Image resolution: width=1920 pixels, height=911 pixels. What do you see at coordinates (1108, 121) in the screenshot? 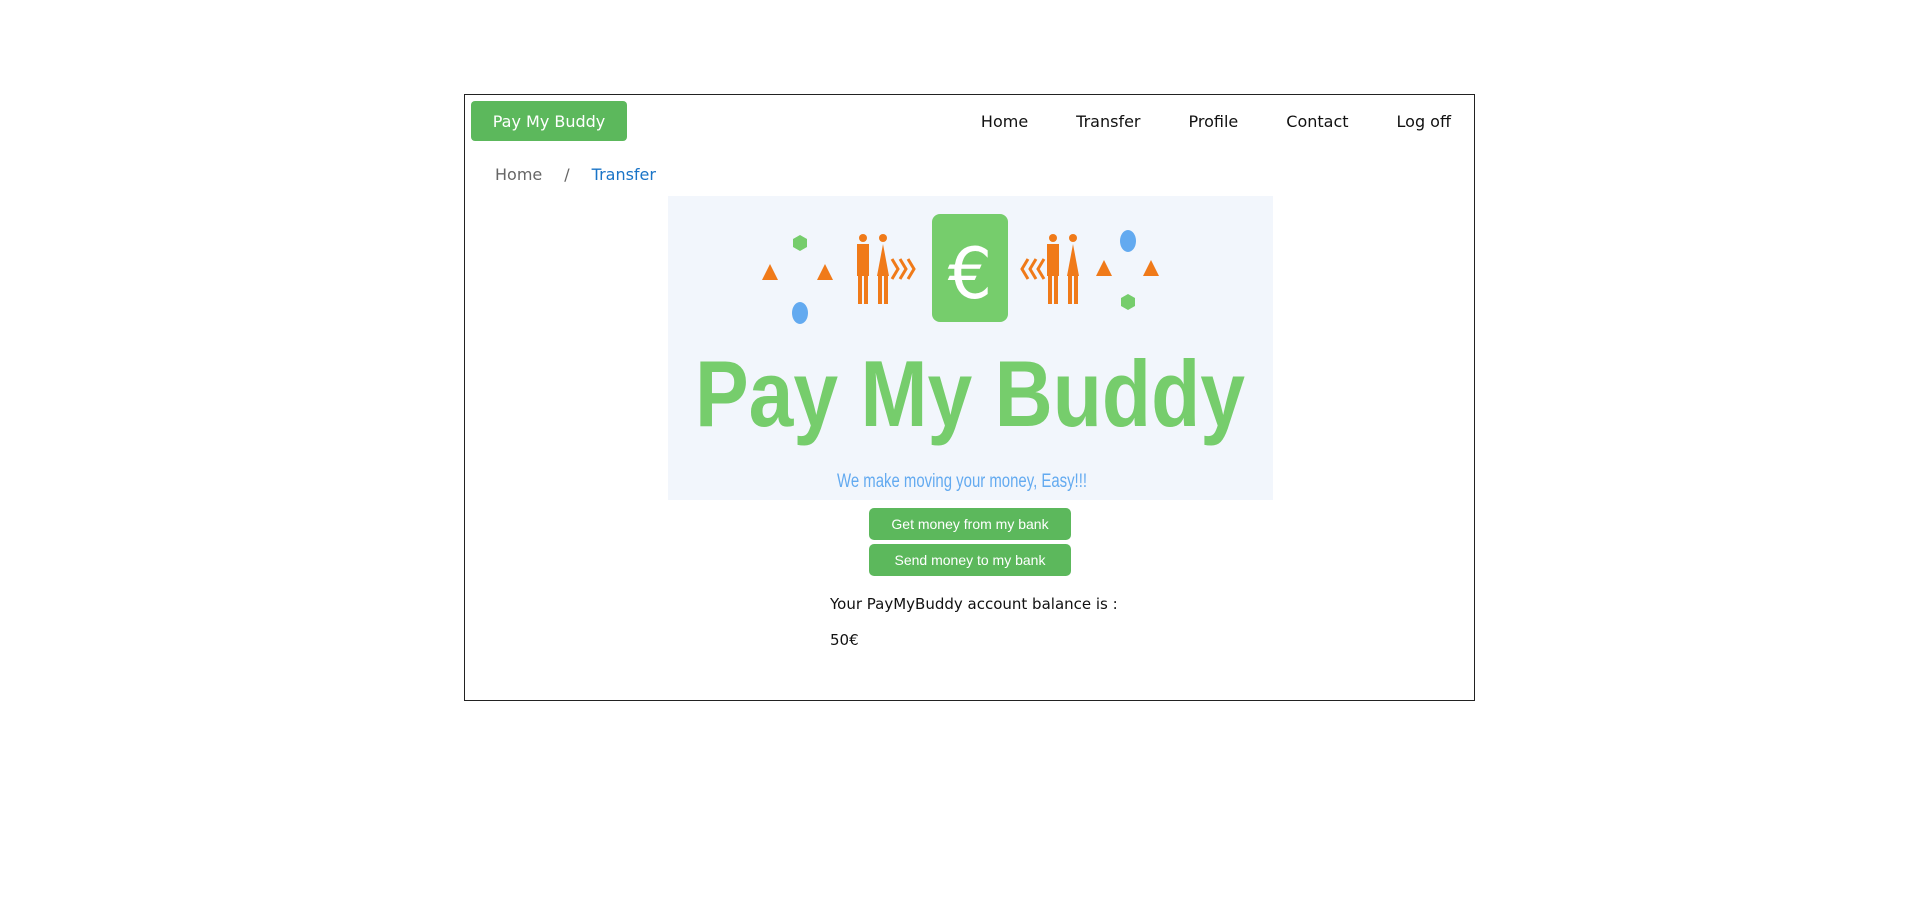
I see `nav-transfer-link: Transfer` at bounding box center [1108, 121].